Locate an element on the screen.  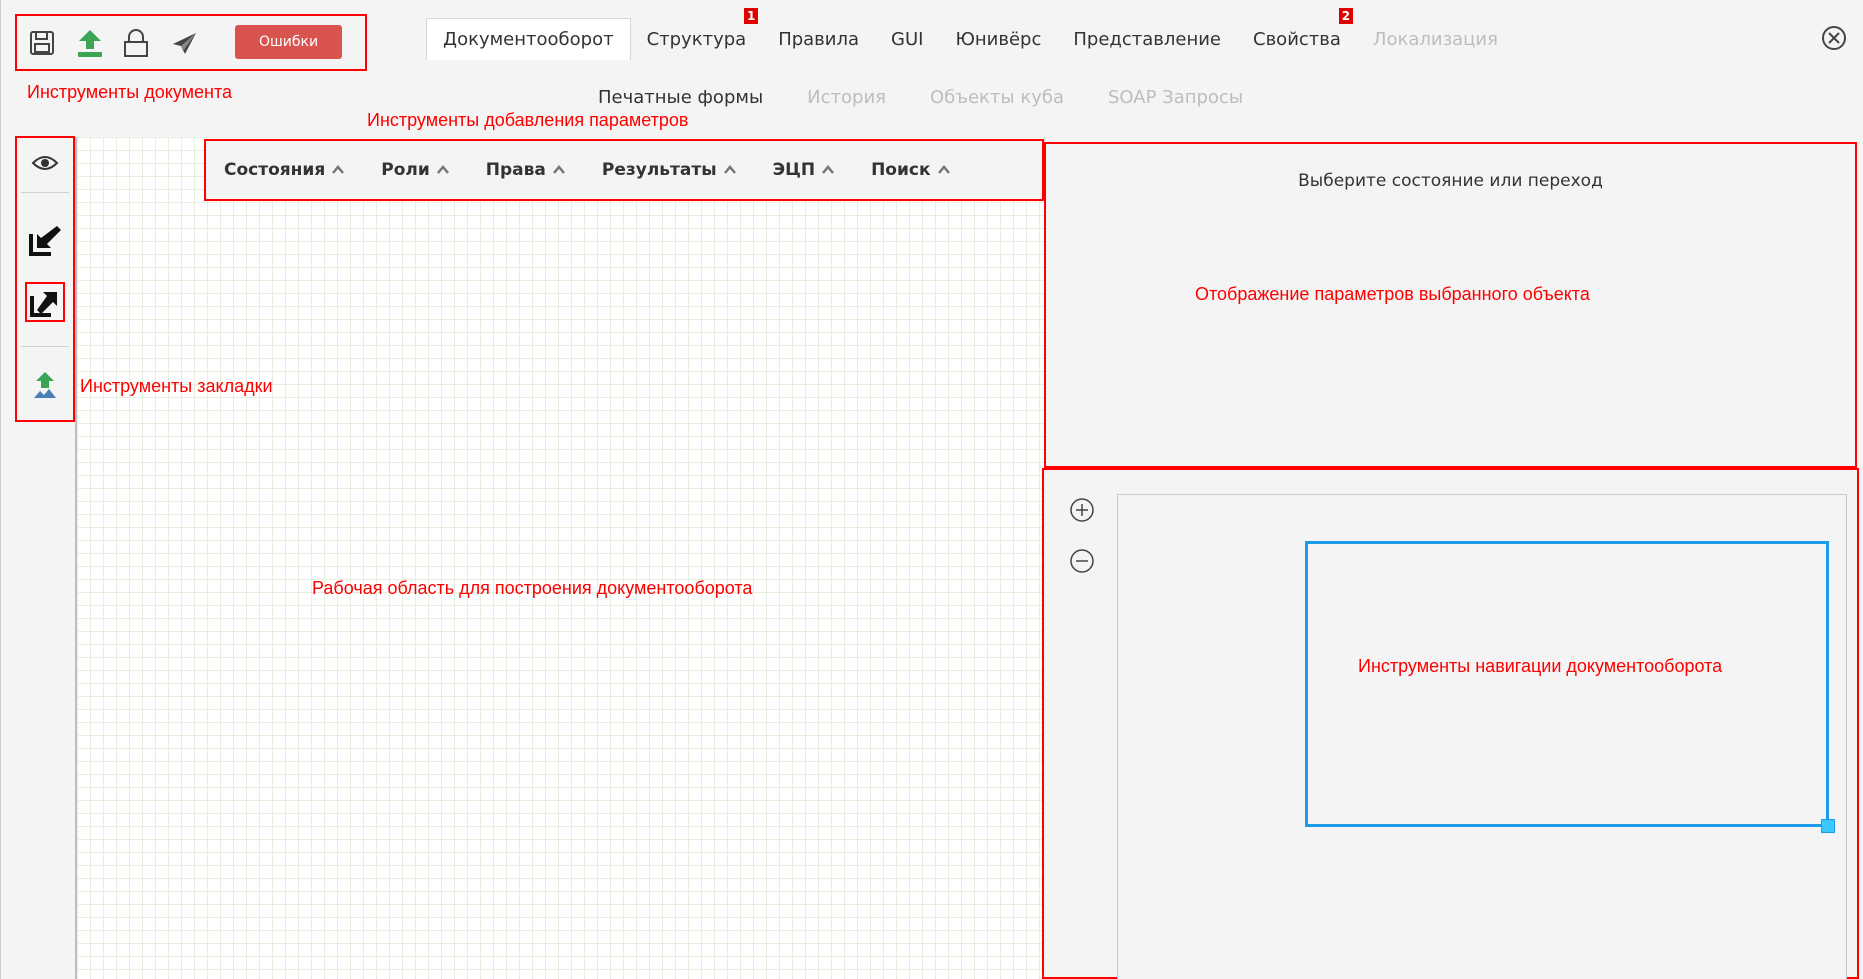
tab-label: Представление is located at coordinates (1147, 39).